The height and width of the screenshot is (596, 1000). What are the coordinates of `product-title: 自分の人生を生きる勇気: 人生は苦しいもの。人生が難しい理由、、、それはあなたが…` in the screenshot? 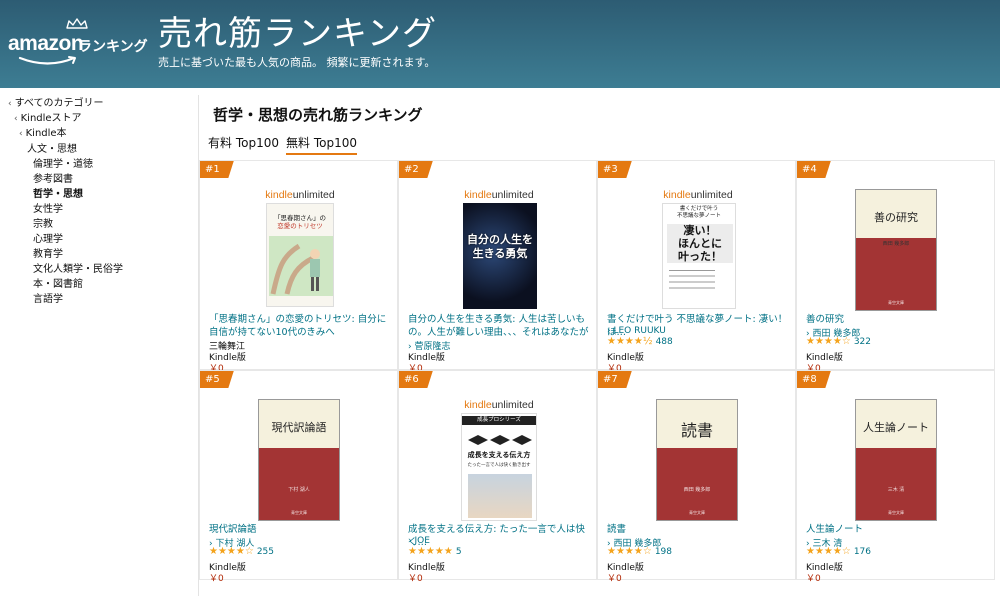 It's located at (499, 326).